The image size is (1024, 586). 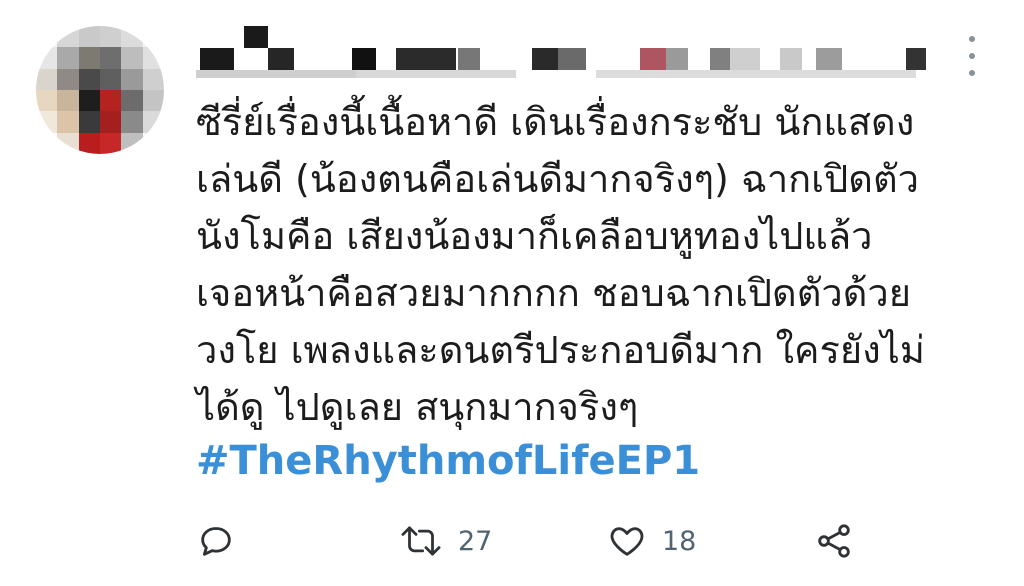 What do you see at coordinates (627, 541) in the screenshot?
I see `like-icon` at bounding box center [627, 541].